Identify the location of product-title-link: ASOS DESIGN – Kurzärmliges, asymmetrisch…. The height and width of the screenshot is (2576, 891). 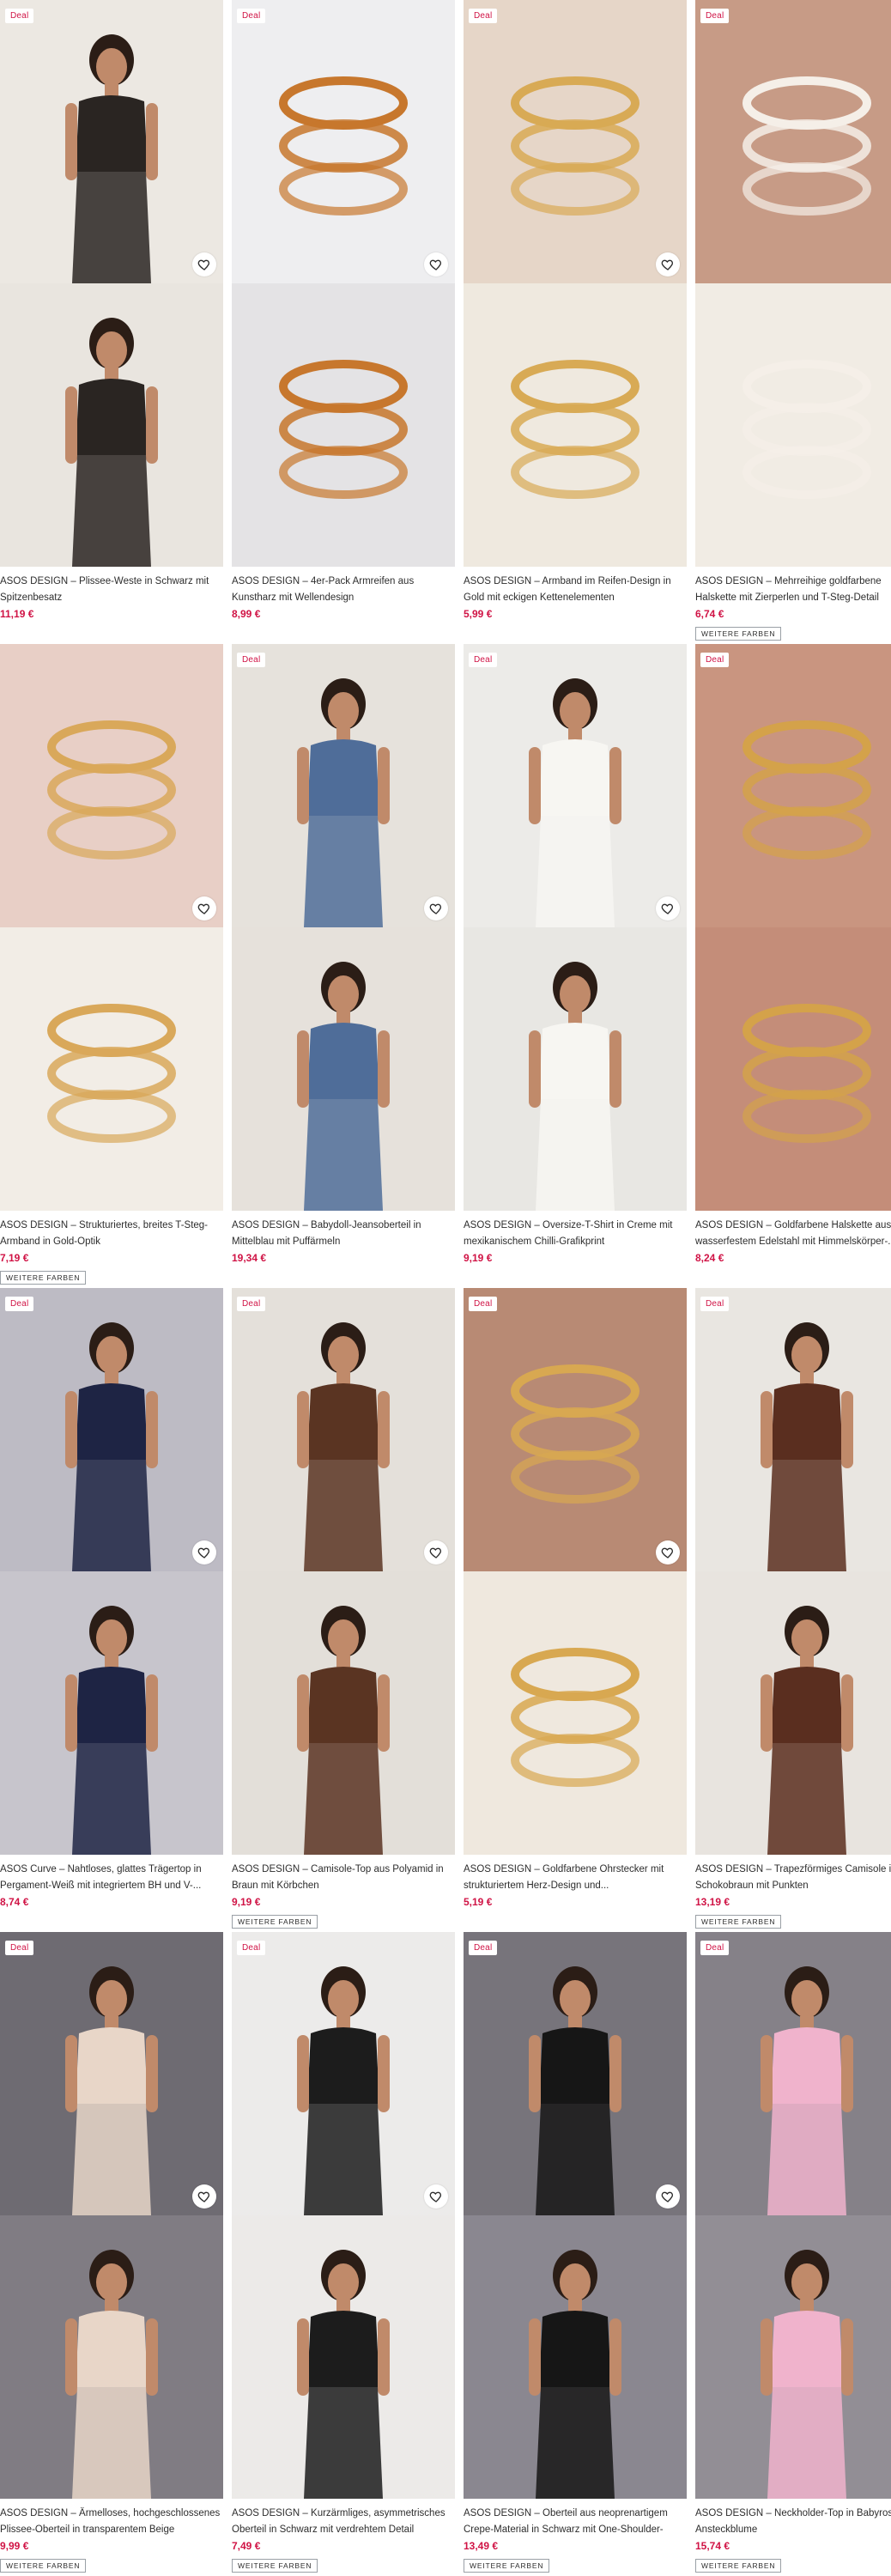
(342, 2522).